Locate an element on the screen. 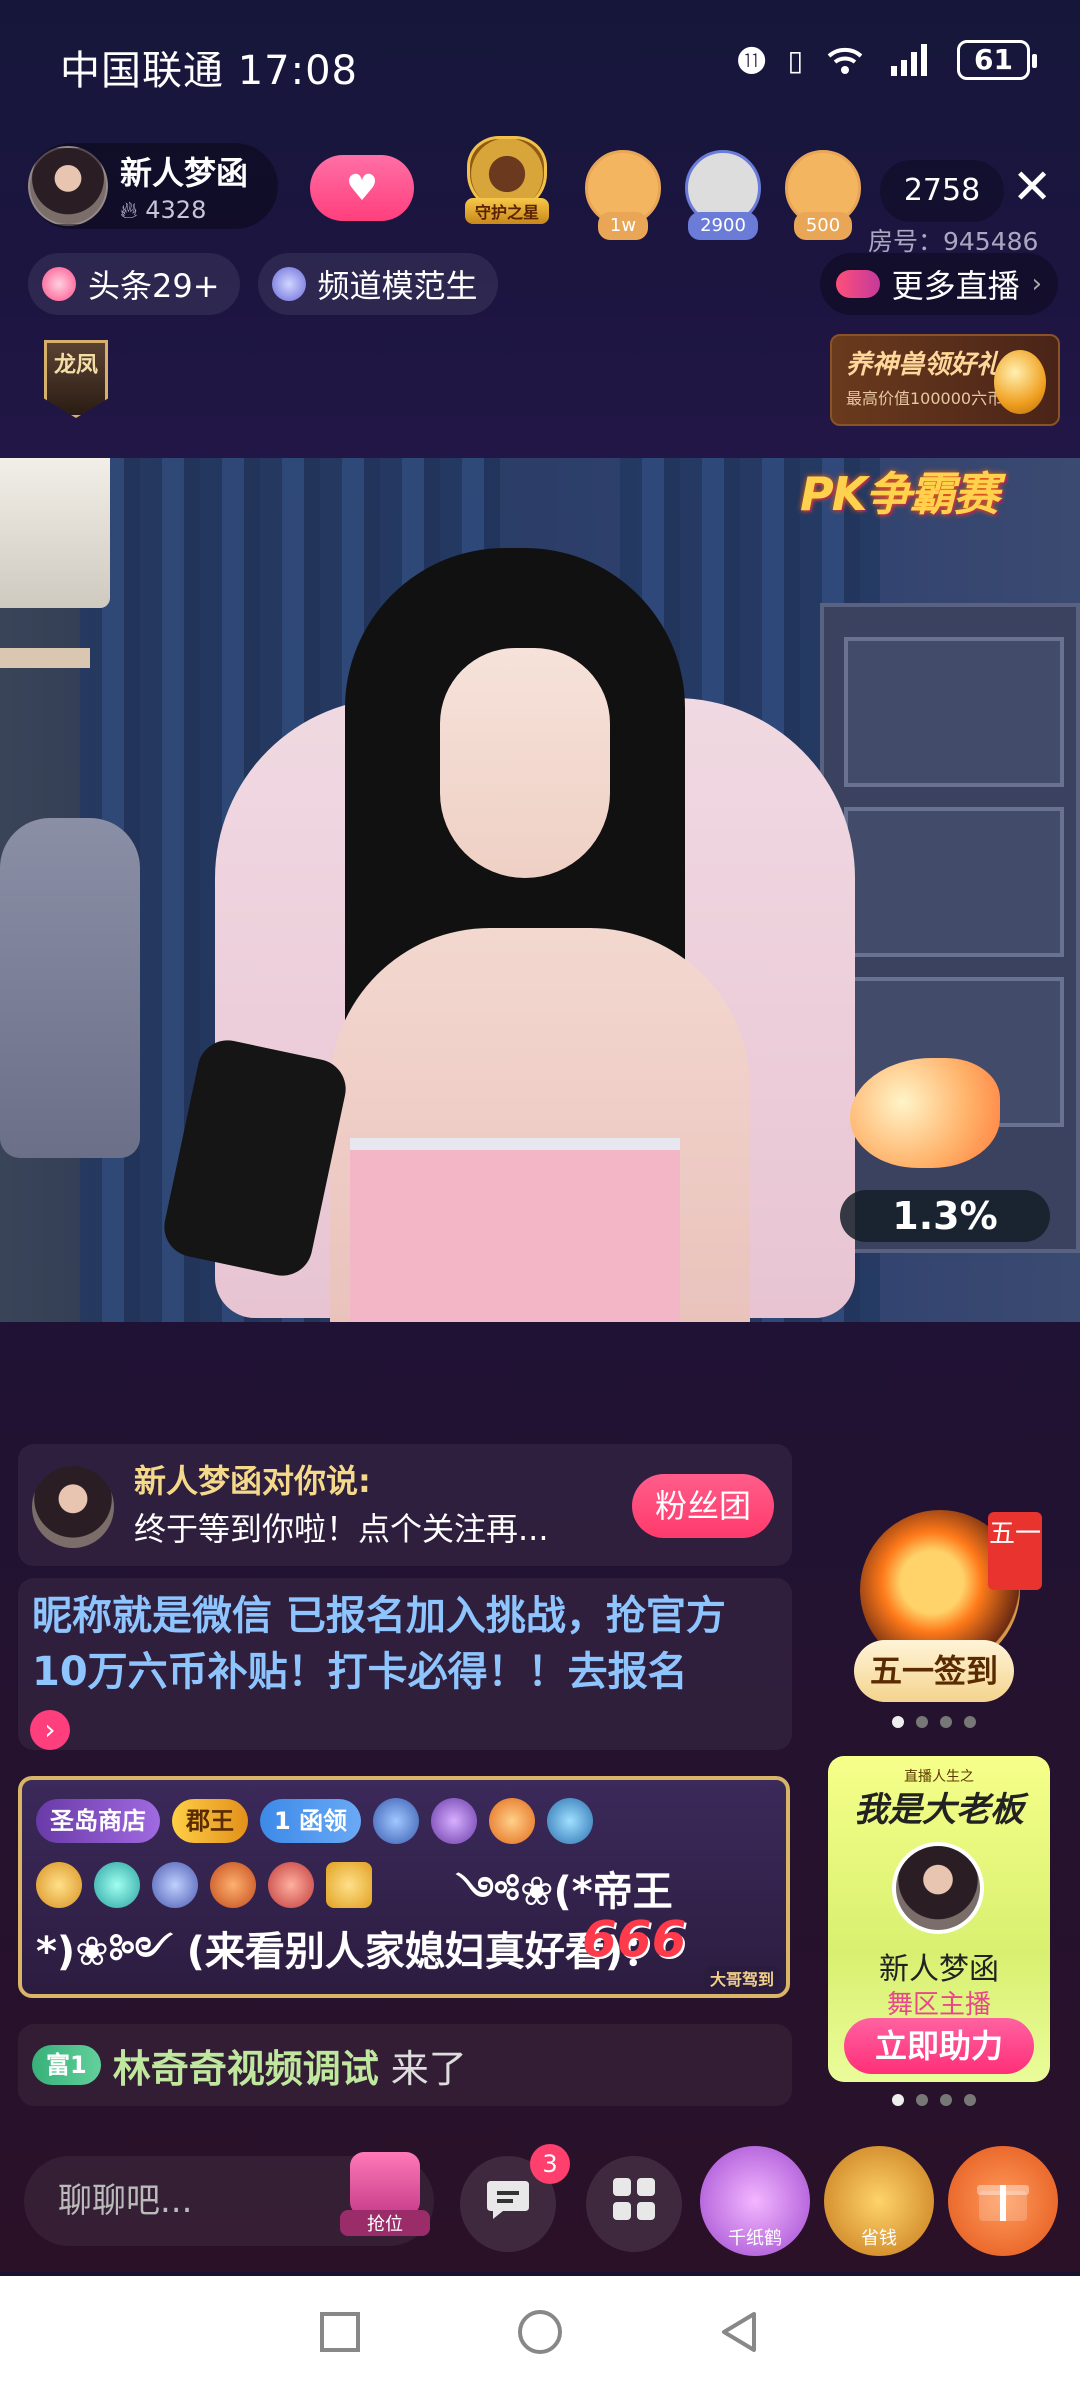 The width and height of the screenshot is (1080, 2388). online-count: 2758 is located at coordinates (942, 191).